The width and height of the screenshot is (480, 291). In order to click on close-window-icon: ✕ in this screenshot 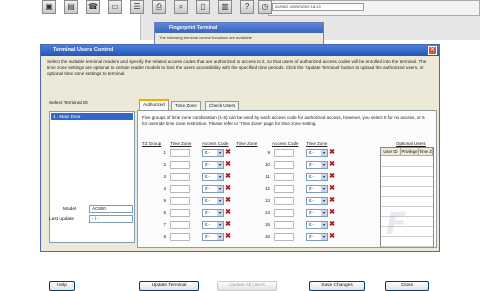, I will do `click(432, 50)`.